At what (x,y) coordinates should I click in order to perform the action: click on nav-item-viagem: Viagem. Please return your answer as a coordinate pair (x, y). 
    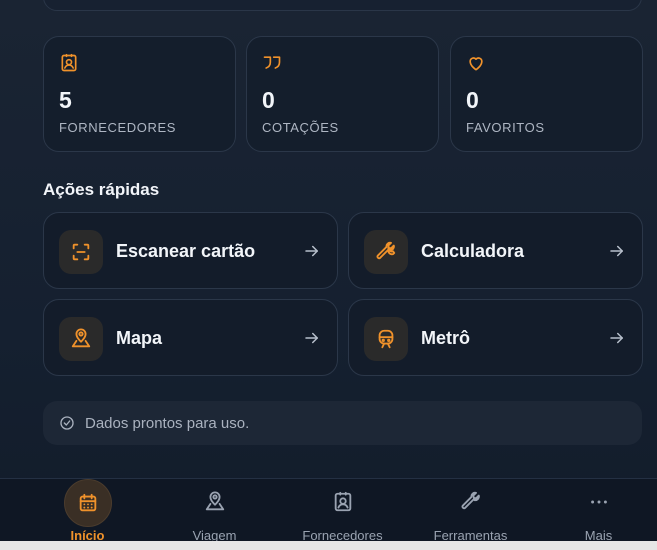
    Looking at the image, I should click on (214, 514).